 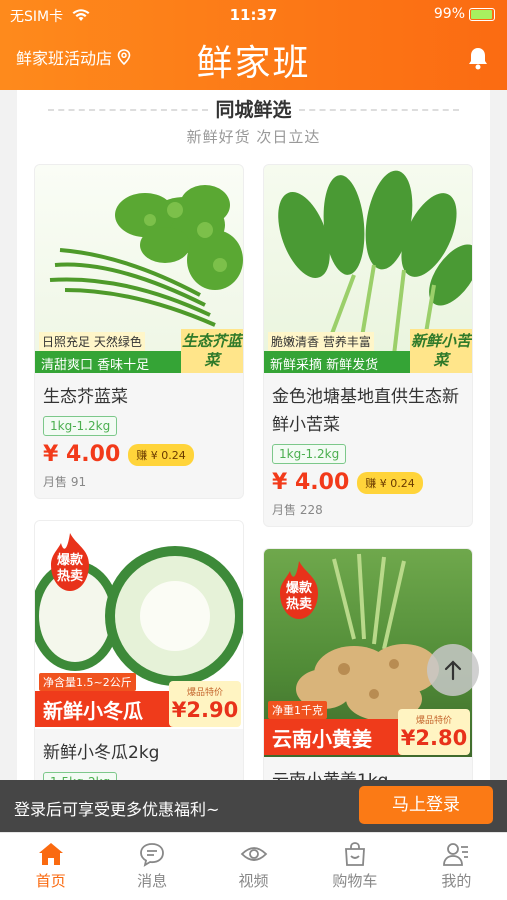 I want to click on arrow-up-icon, so click(x=453, y=670).